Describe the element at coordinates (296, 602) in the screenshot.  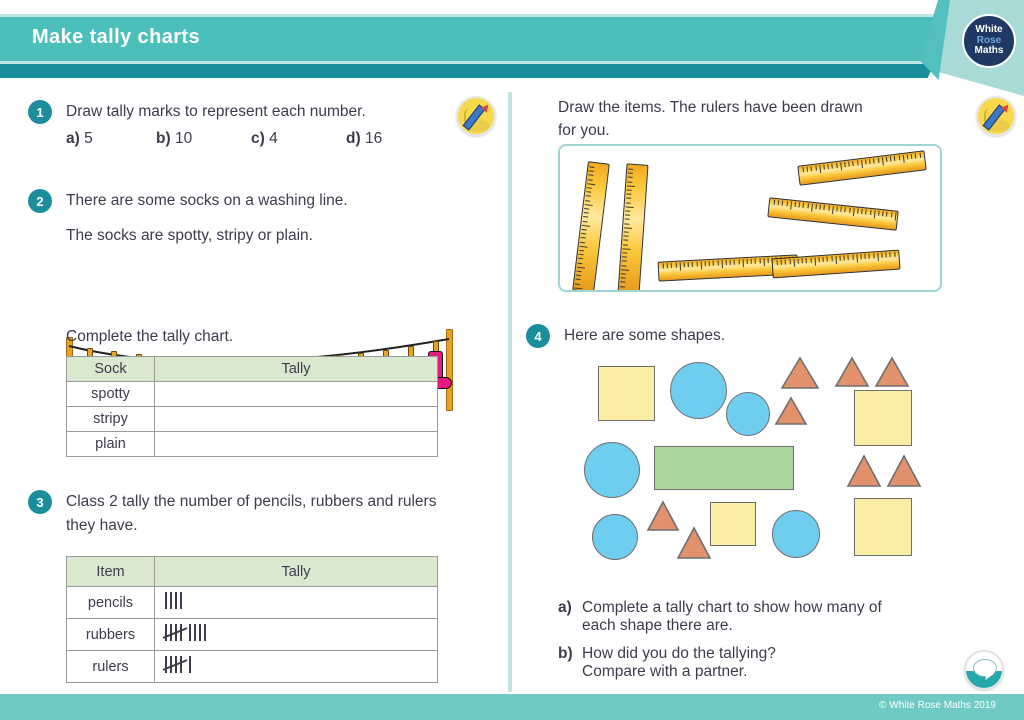
I see `item-row-pencils-tally` at that location.